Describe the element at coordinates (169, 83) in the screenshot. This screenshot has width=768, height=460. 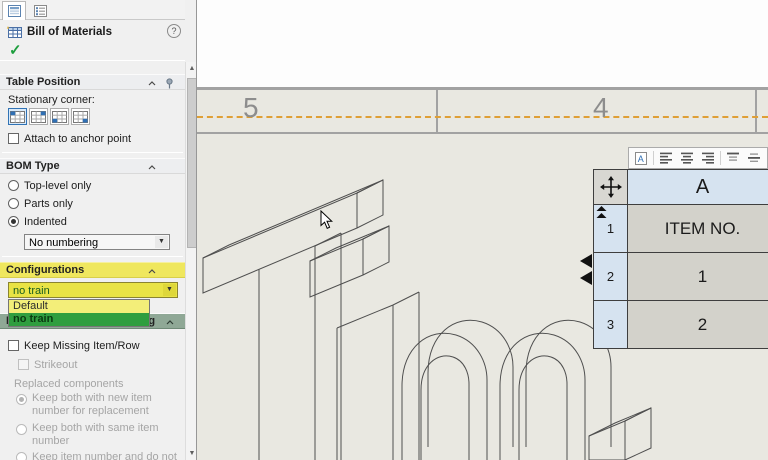
I see `pin-icon` at that location.